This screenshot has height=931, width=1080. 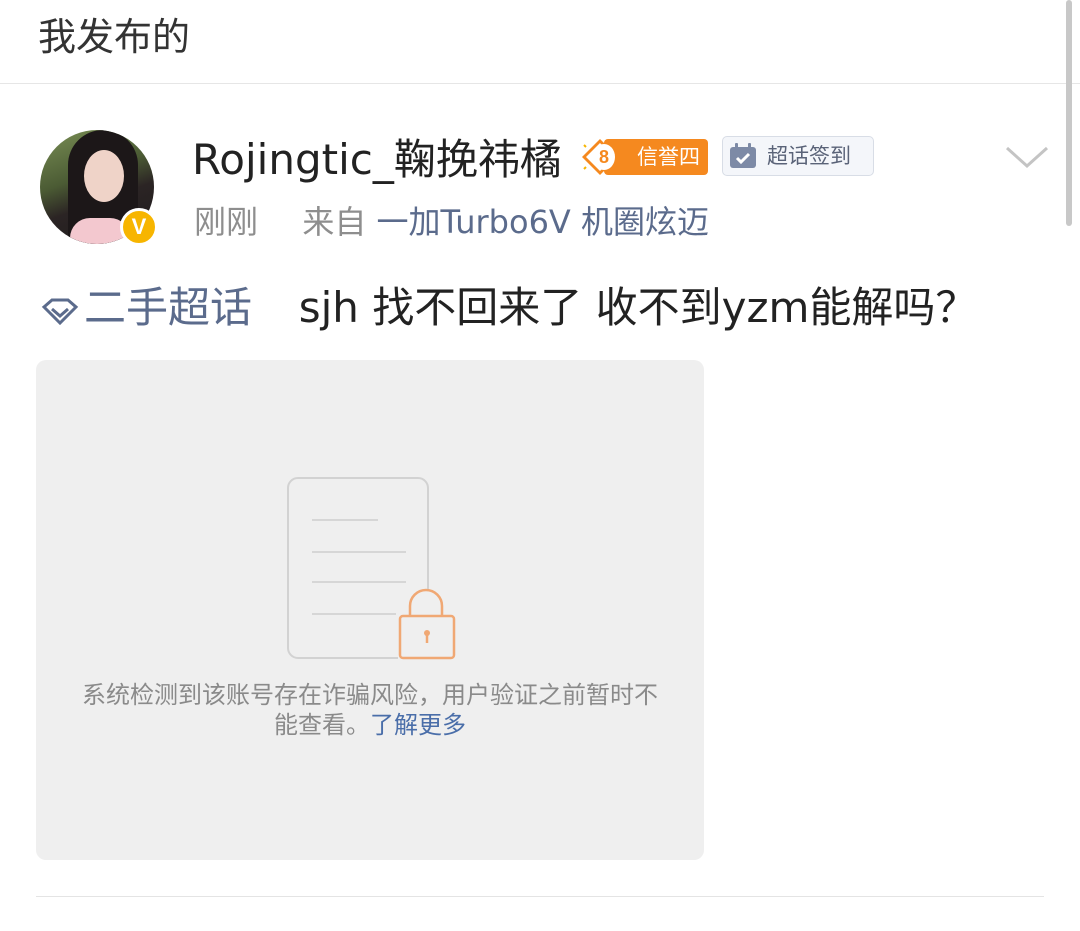 I want to click on credit-badge: 信誉四 8, so click(x=644, y=157).